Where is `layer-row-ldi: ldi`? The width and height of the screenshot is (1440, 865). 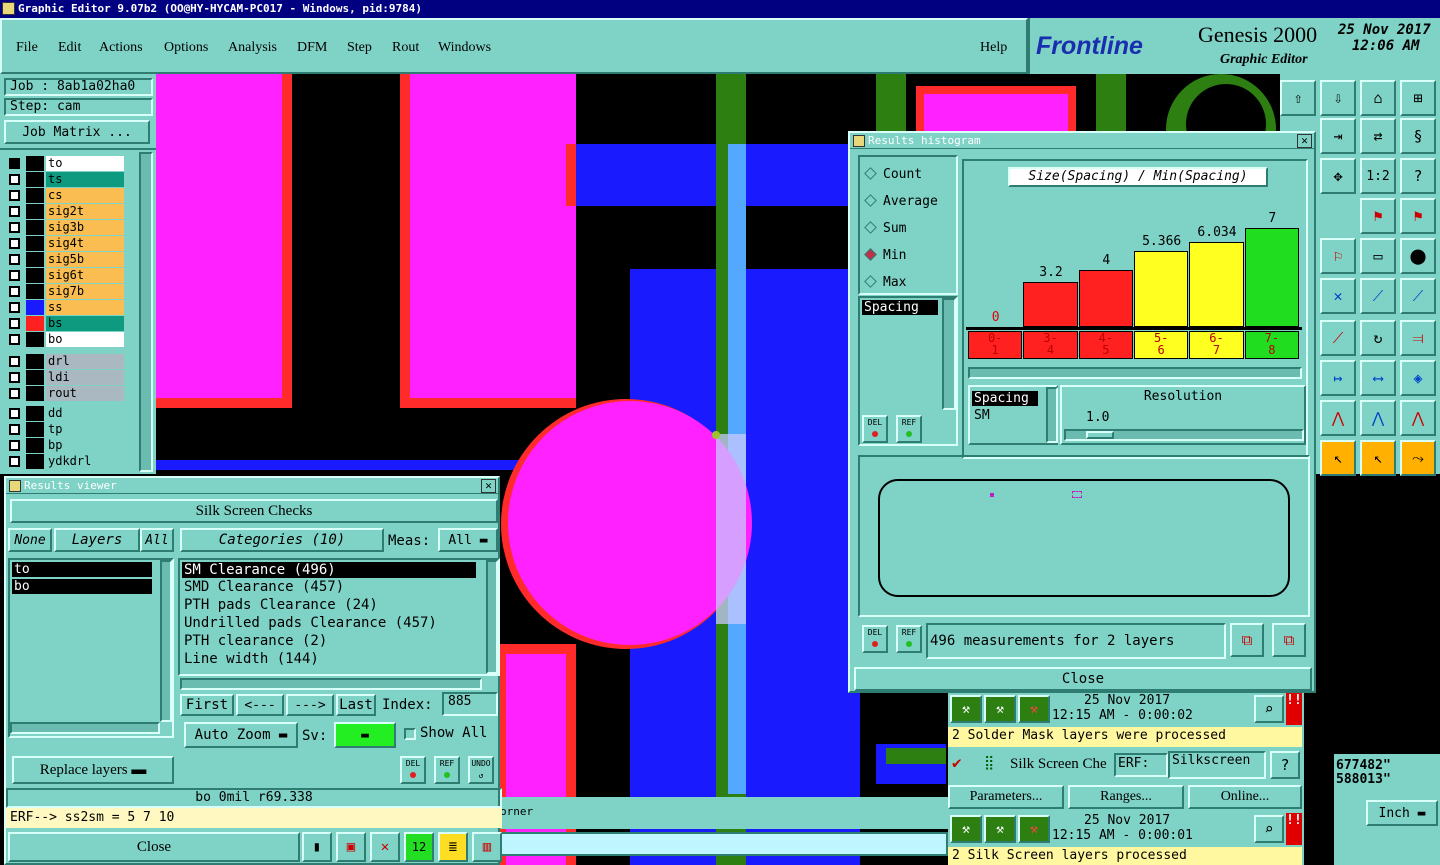
layer-row-ldi: ldi is located at coordinates (65, 377).